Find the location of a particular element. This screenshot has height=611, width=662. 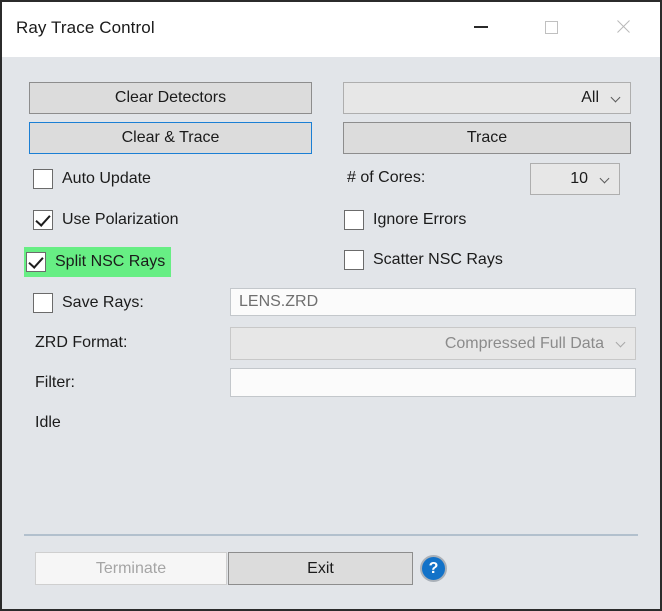

ignore-errors-checkbox-row: Ignore Errors is located at coordinates (405, 220).